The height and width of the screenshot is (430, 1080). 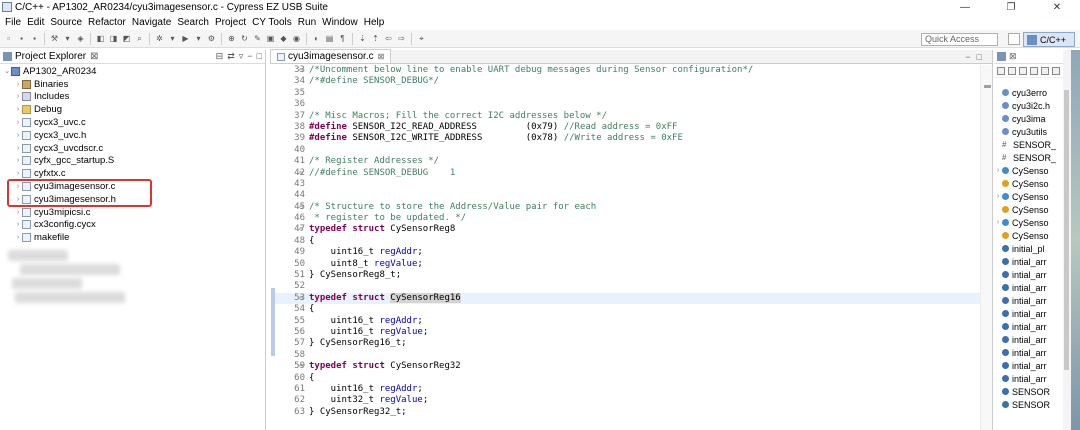 I want to click on prev-annotation-icon: ⇡, so click(x=375, y=38).